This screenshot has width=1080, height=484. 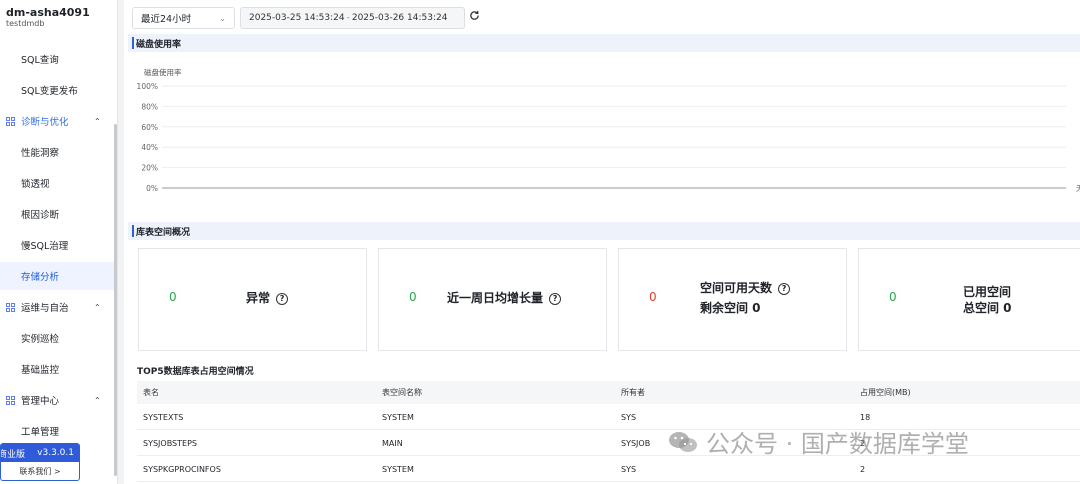 I want to click on card-label-text: 异常, so click(x=258, y=298).